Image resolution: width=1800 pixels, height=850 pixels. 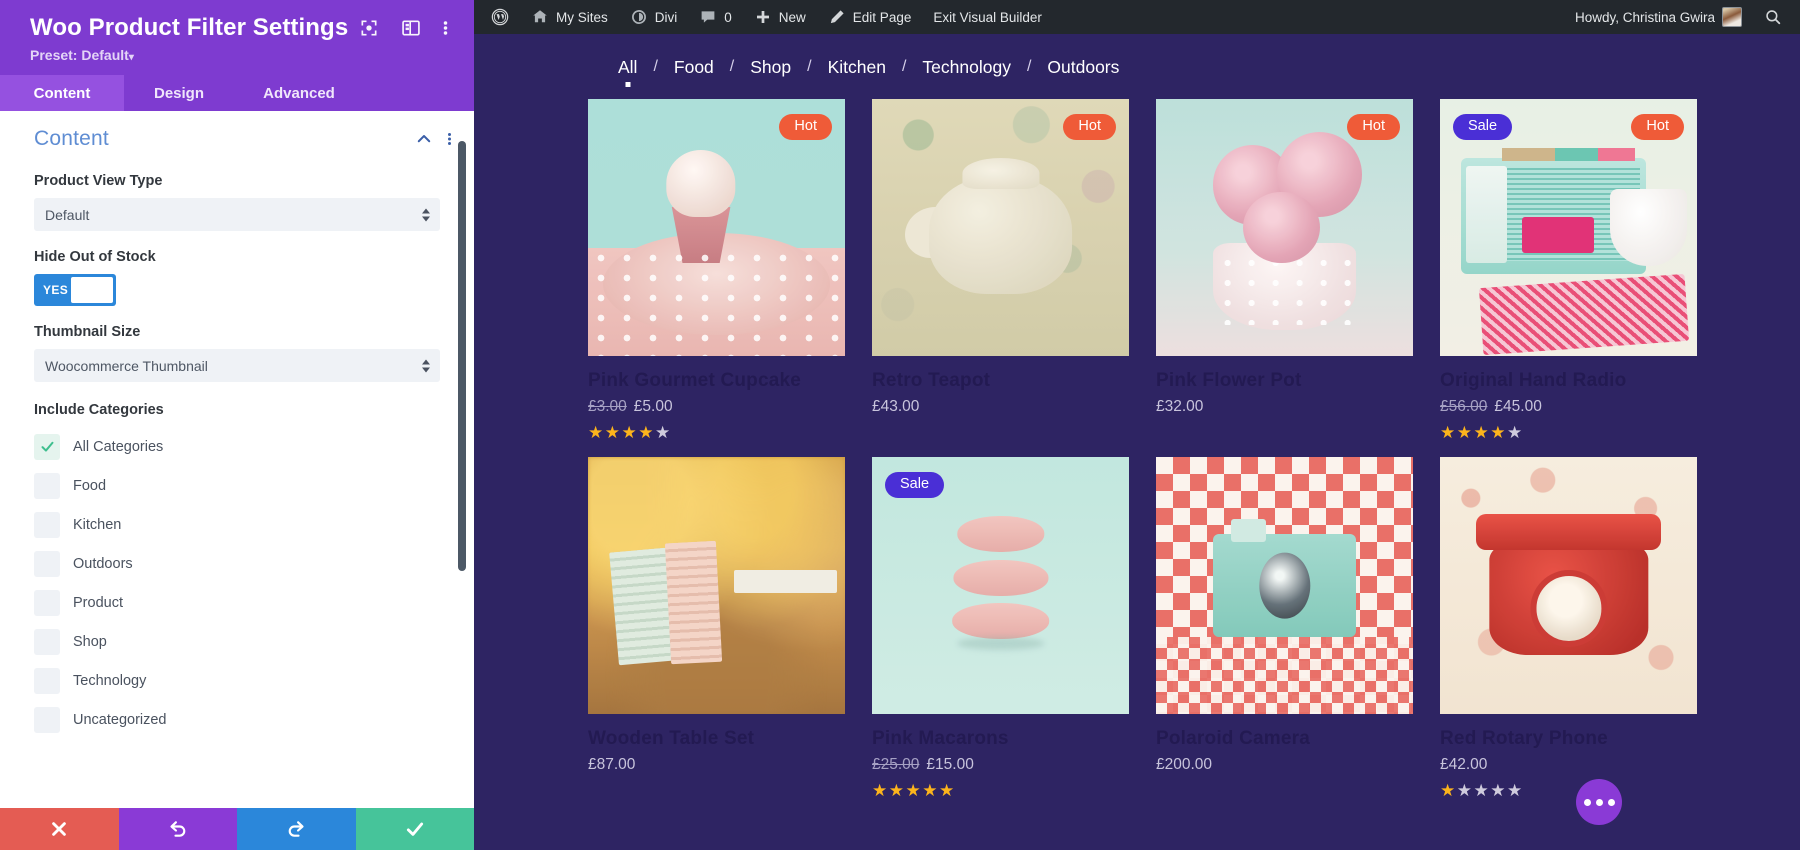 I want to click on wordpress-logo-menu, so click(x=500, y=17).